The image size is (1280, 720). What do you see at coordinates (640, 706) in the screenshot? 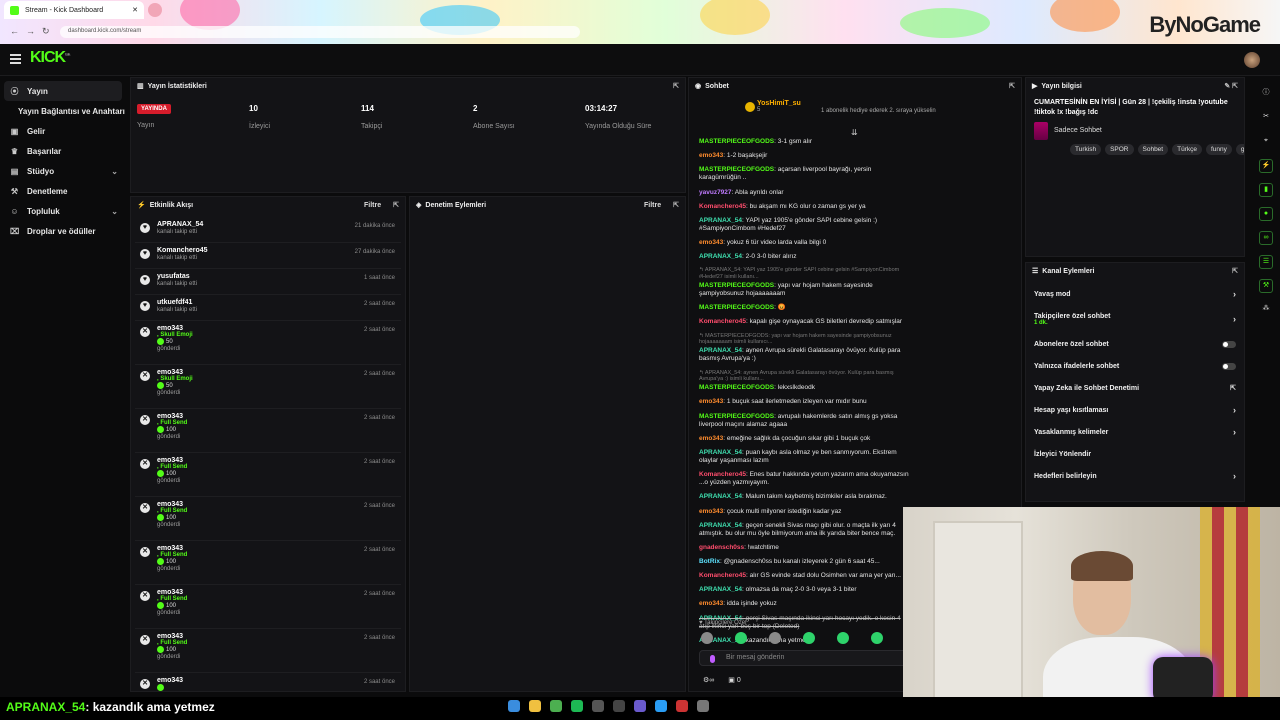
I see `discord-icon` at bounding box center [640, 706].